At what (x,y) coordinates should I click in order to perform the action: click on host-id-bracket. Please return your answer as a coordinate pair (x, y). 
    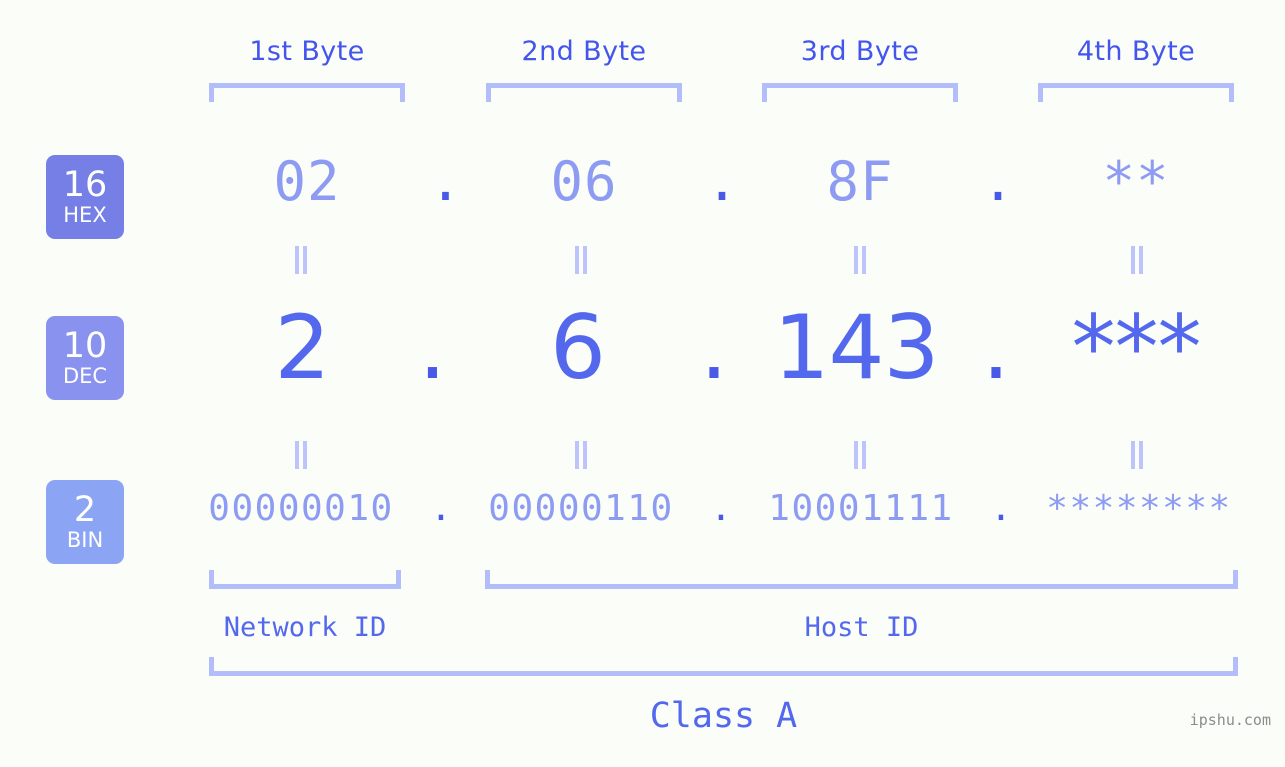
    Looking at the image, I should click on (861, 579).